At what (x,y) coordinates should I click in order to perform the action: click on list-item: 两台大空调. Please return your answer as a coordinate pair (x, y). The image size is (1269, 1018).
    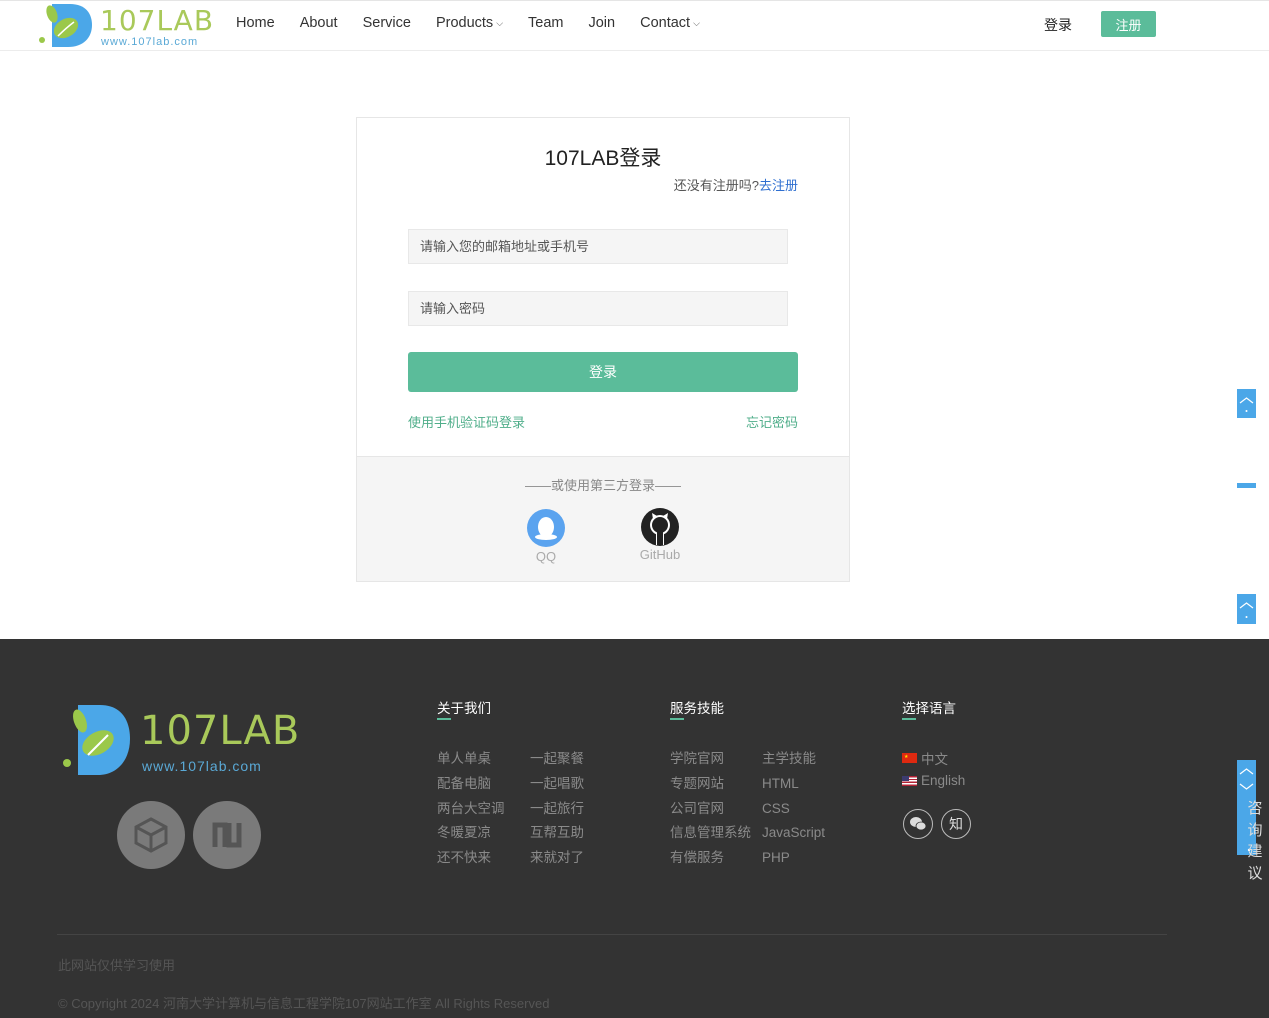
    Looking at the image, I should click on (471, 809).